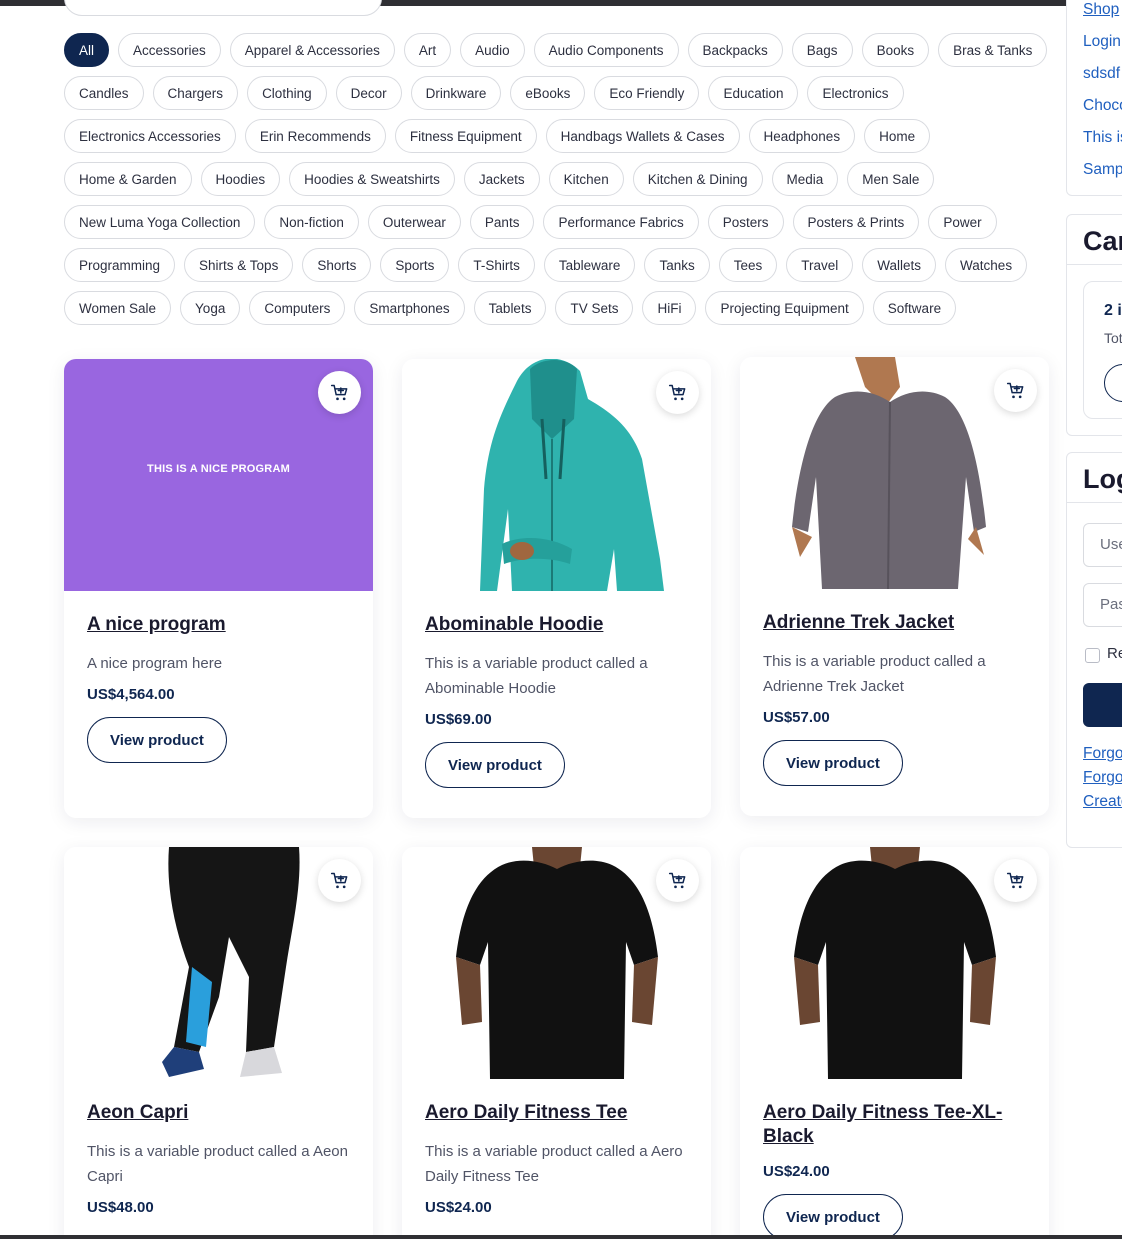  I want to click on filter-chip: Kitchen, so click(586, 179).